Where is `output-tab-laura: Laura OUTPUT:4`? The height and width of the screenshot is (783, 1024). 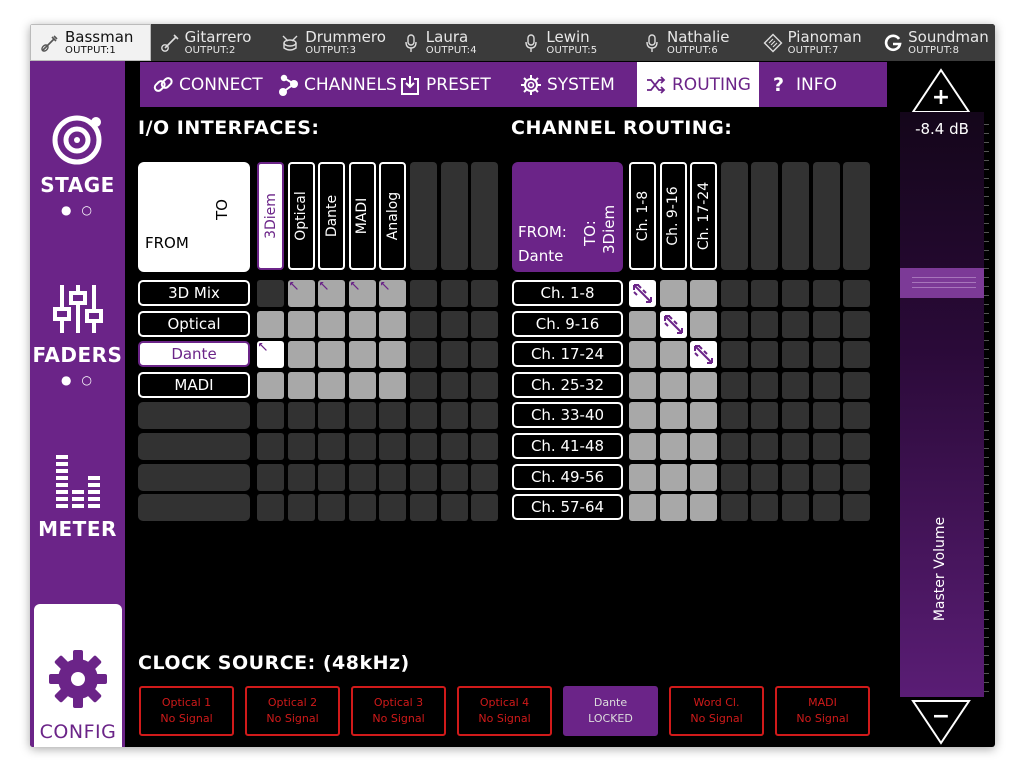 output-tab-laura: Laura OUTPUT:4 is located at coordinates (452, 42).